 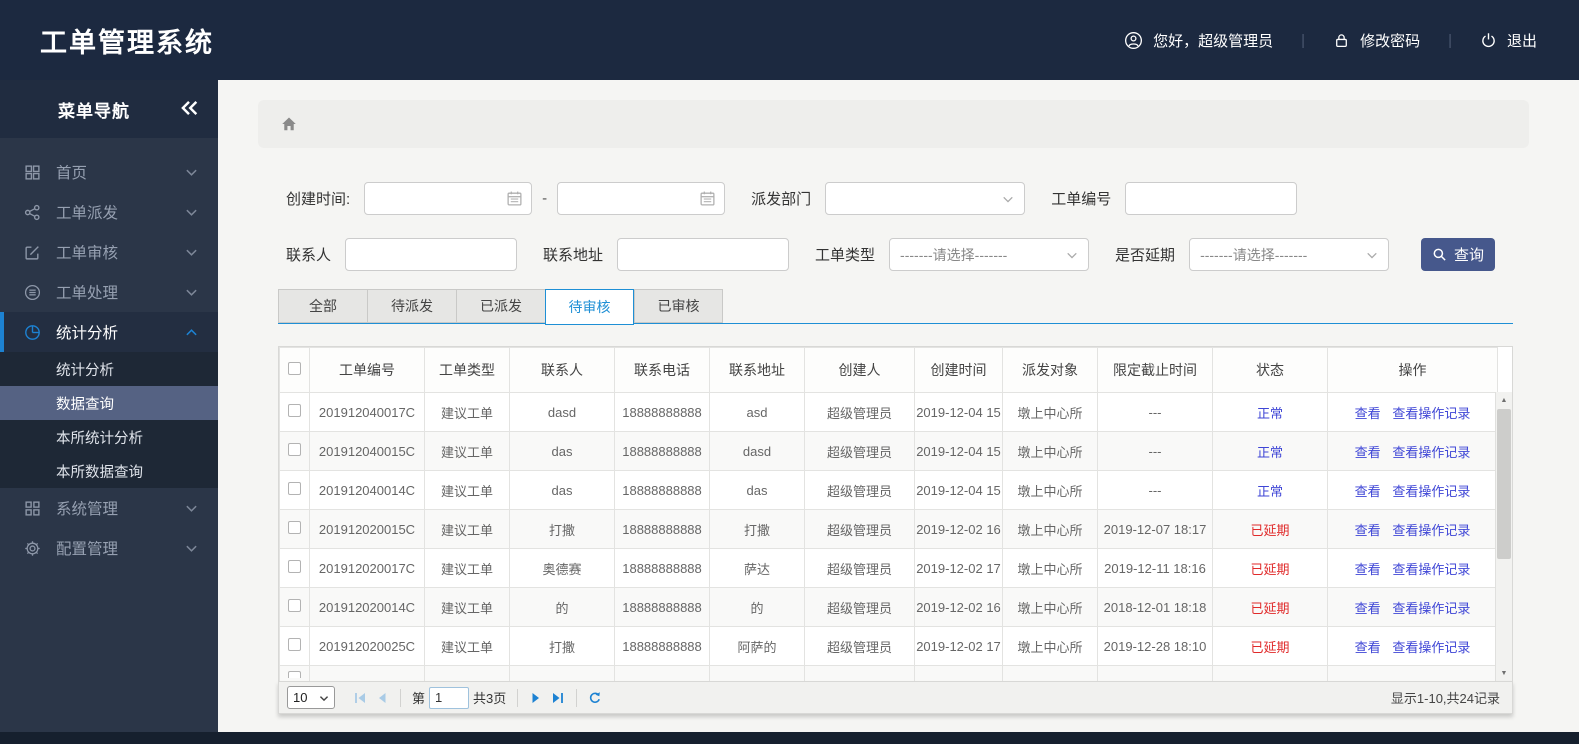 What do you see at coordinates (859, 412) in the screenshot?
I see `cell-creator: 超级管理员` at bounding box center [859, 412].